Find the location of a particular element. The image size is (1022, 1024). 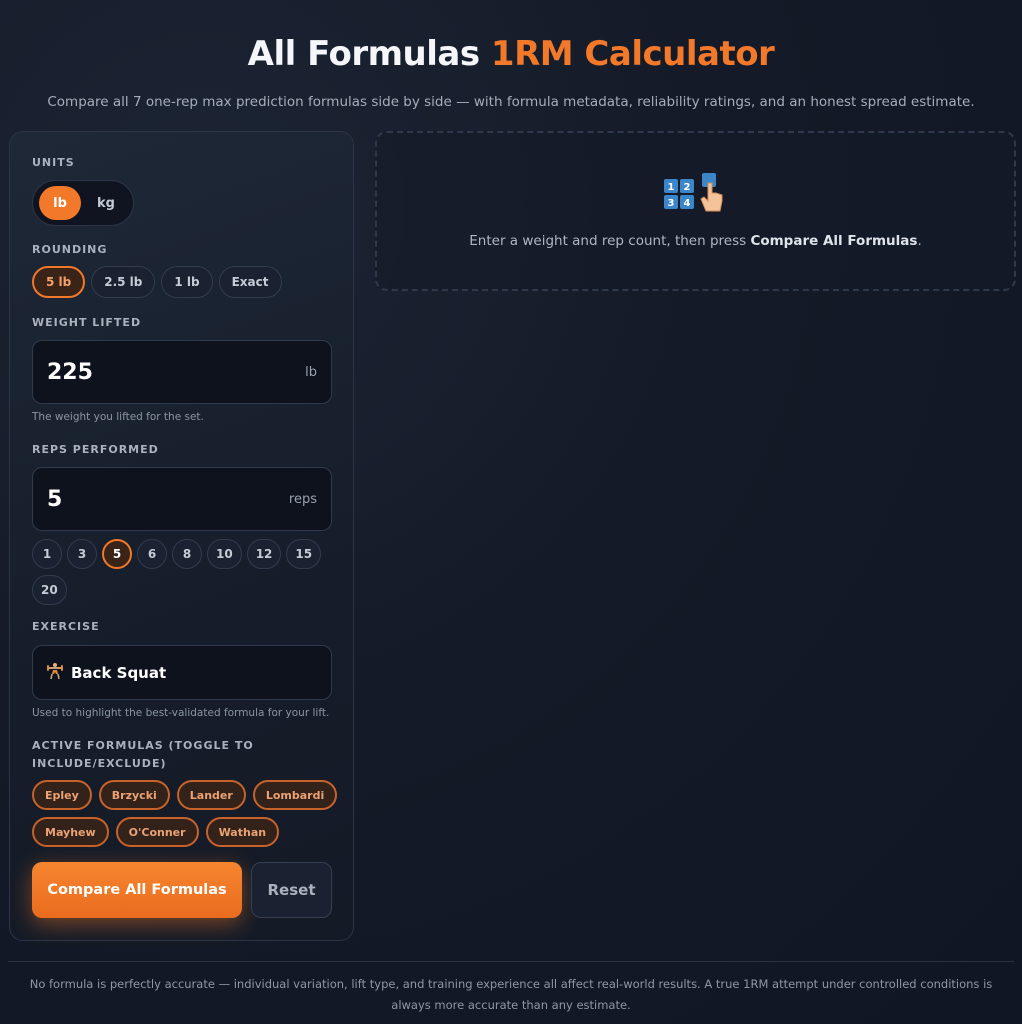

rep-15-button: 15 is located at coordinates (304, 554).